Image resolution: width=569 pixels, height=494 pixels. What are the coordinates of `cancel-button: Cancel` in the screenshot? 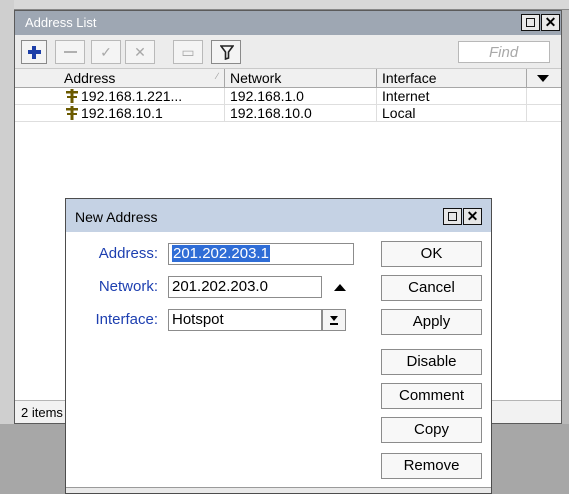 It's located at (431, 288).